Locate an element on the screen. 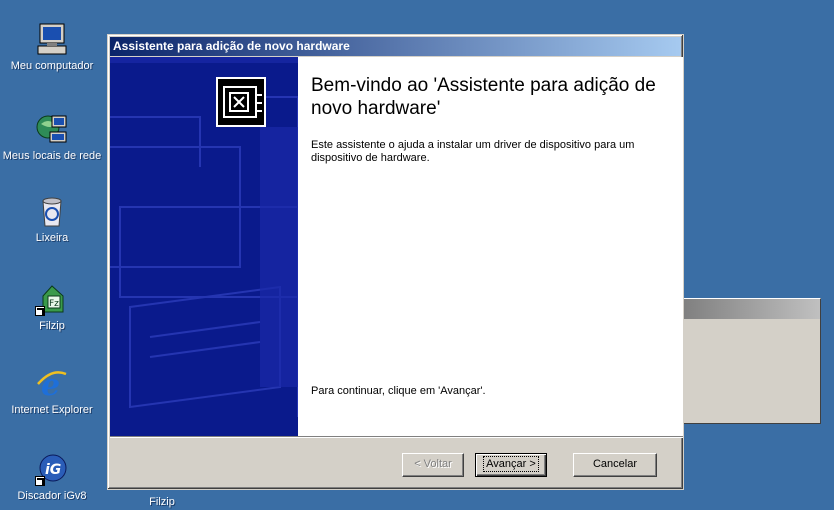 The width and height of the screenshot is (834, 510). hardware-card-icon is located at coordinates (241, 102).